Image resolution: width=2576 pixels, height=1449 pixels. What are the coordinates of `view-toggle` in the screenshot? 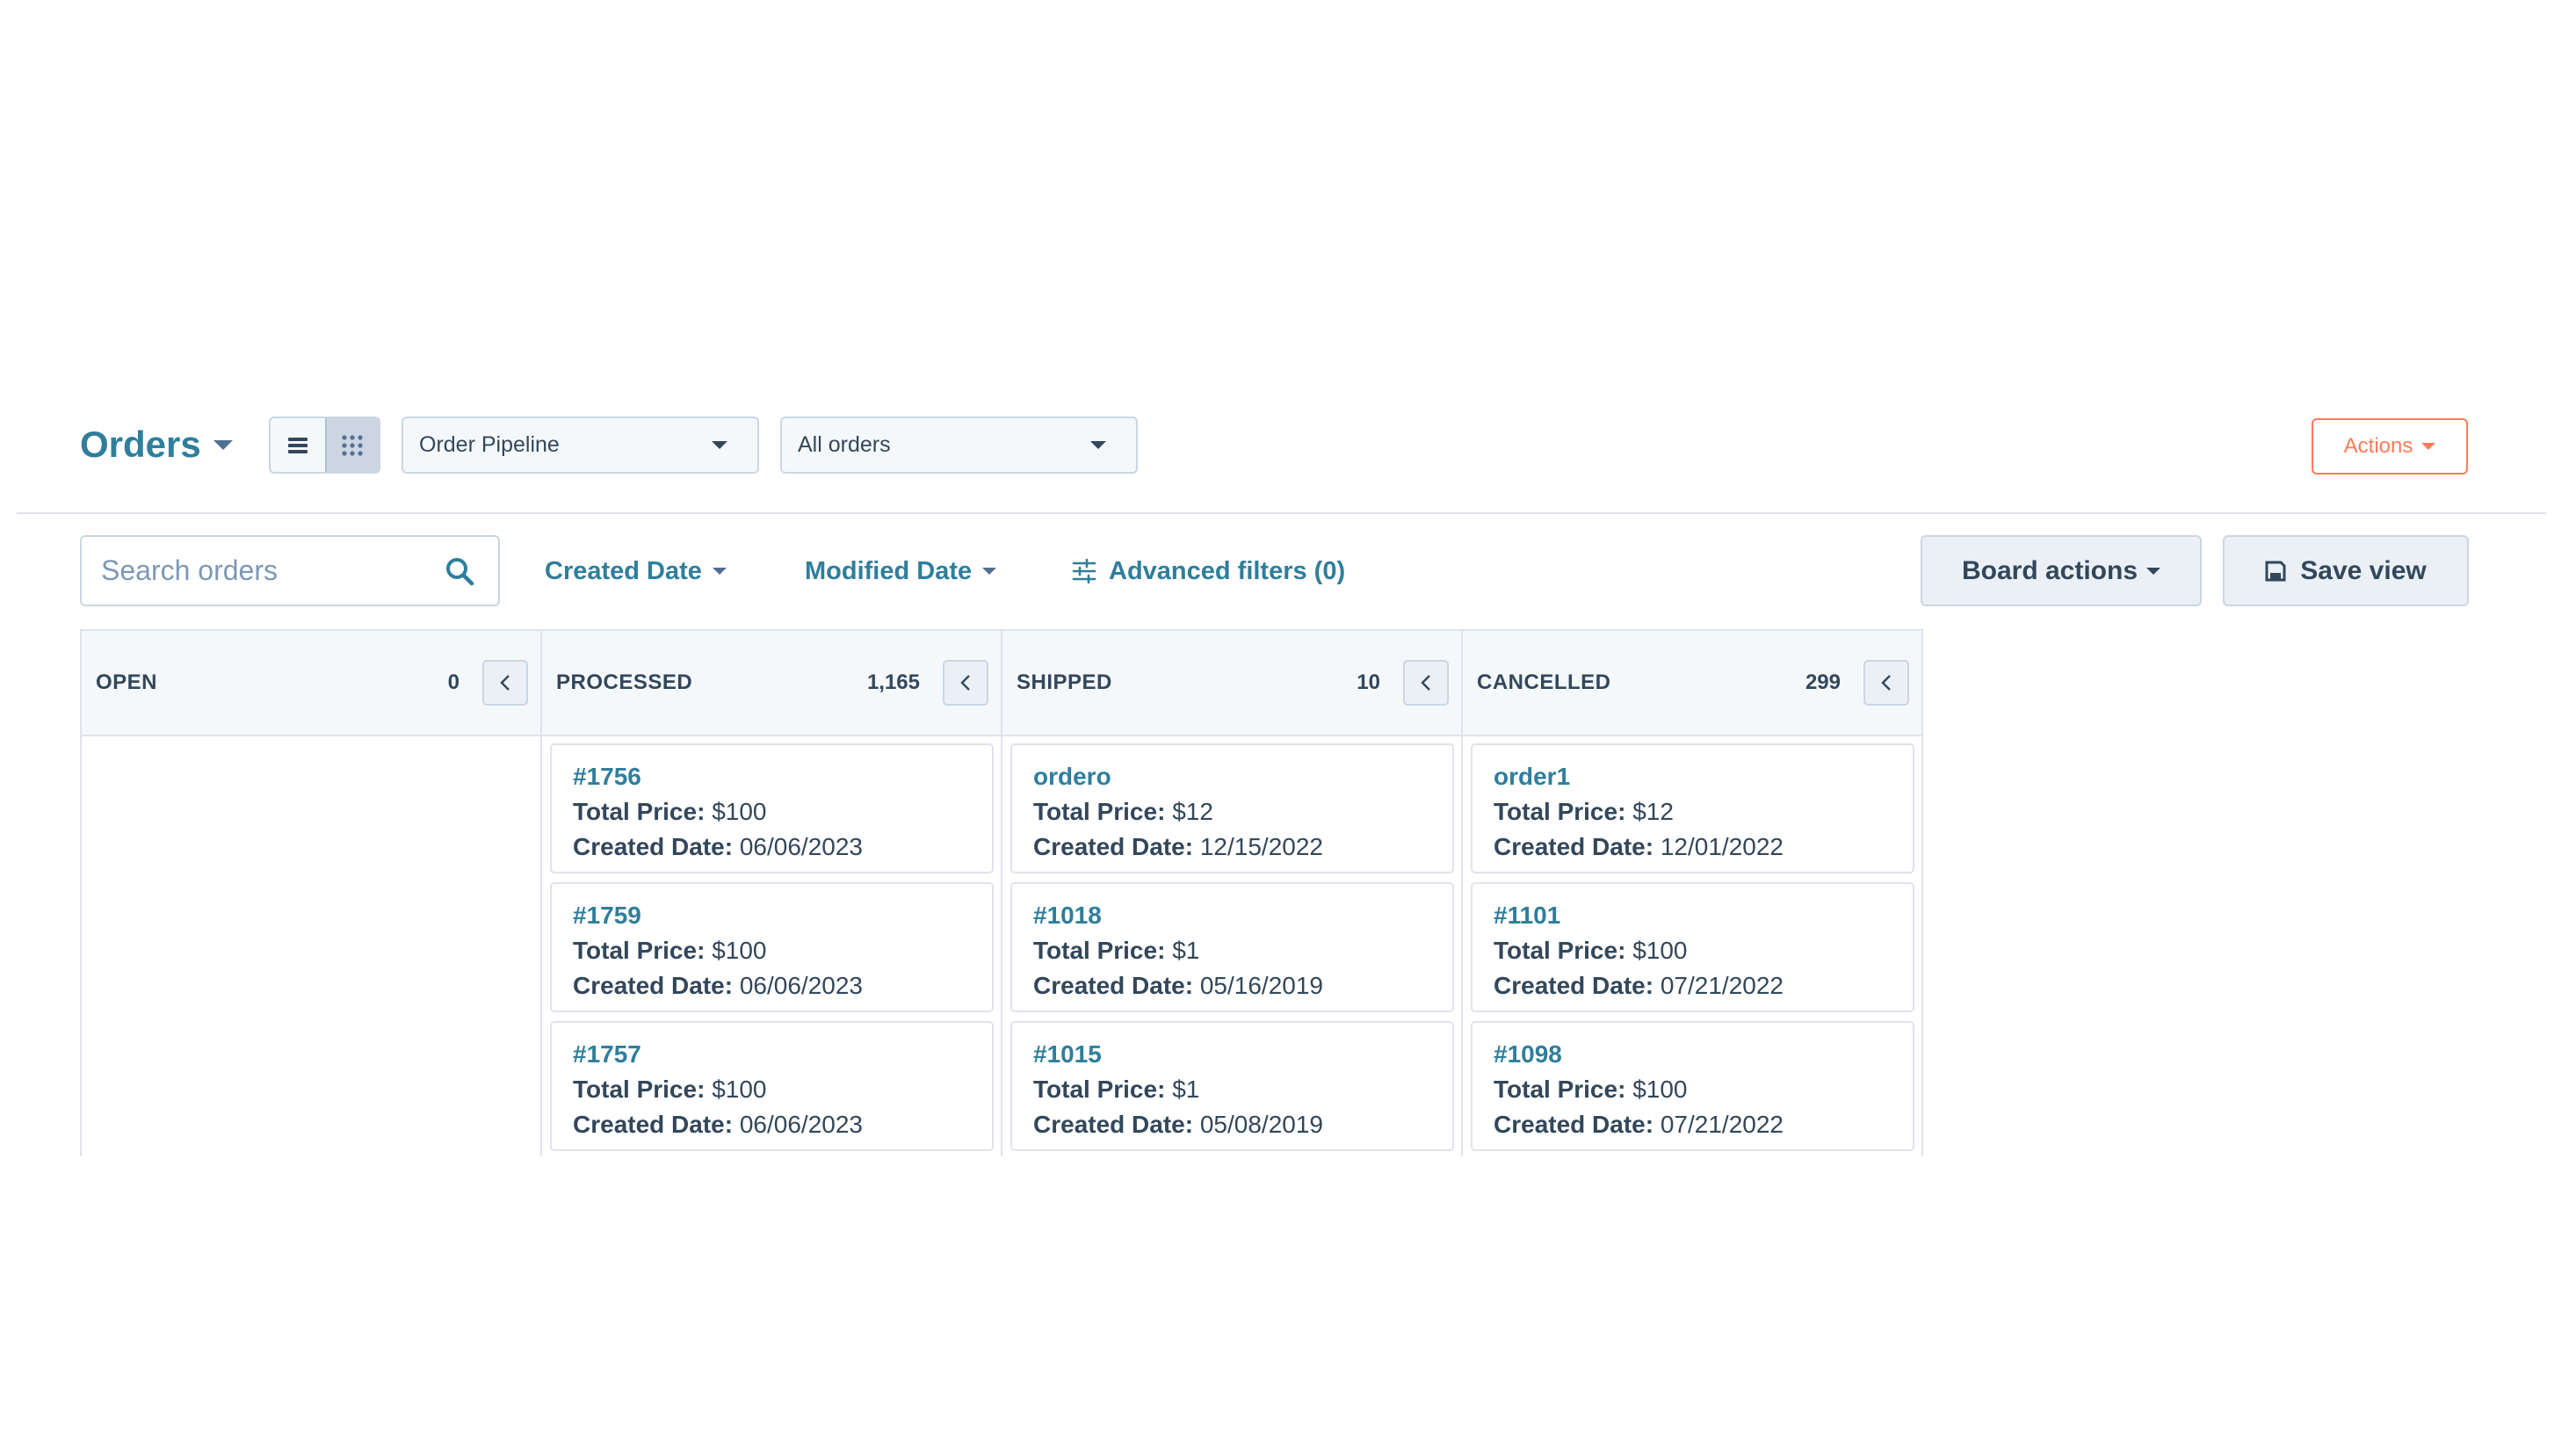 It's located at (324, 445).